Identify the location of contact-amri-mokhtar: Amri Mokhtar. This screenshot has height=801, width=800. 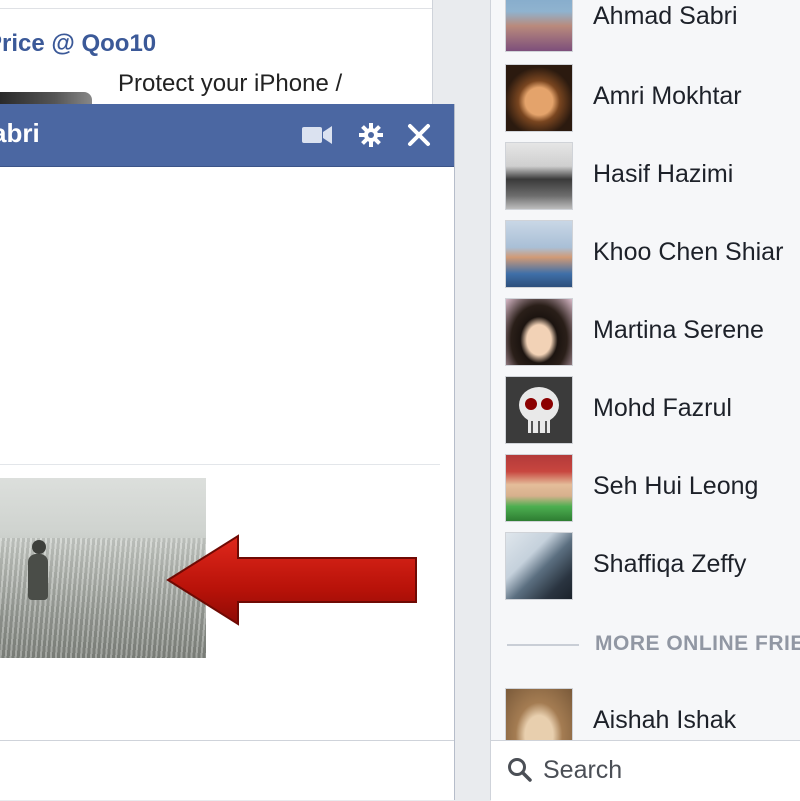
(645, 101).